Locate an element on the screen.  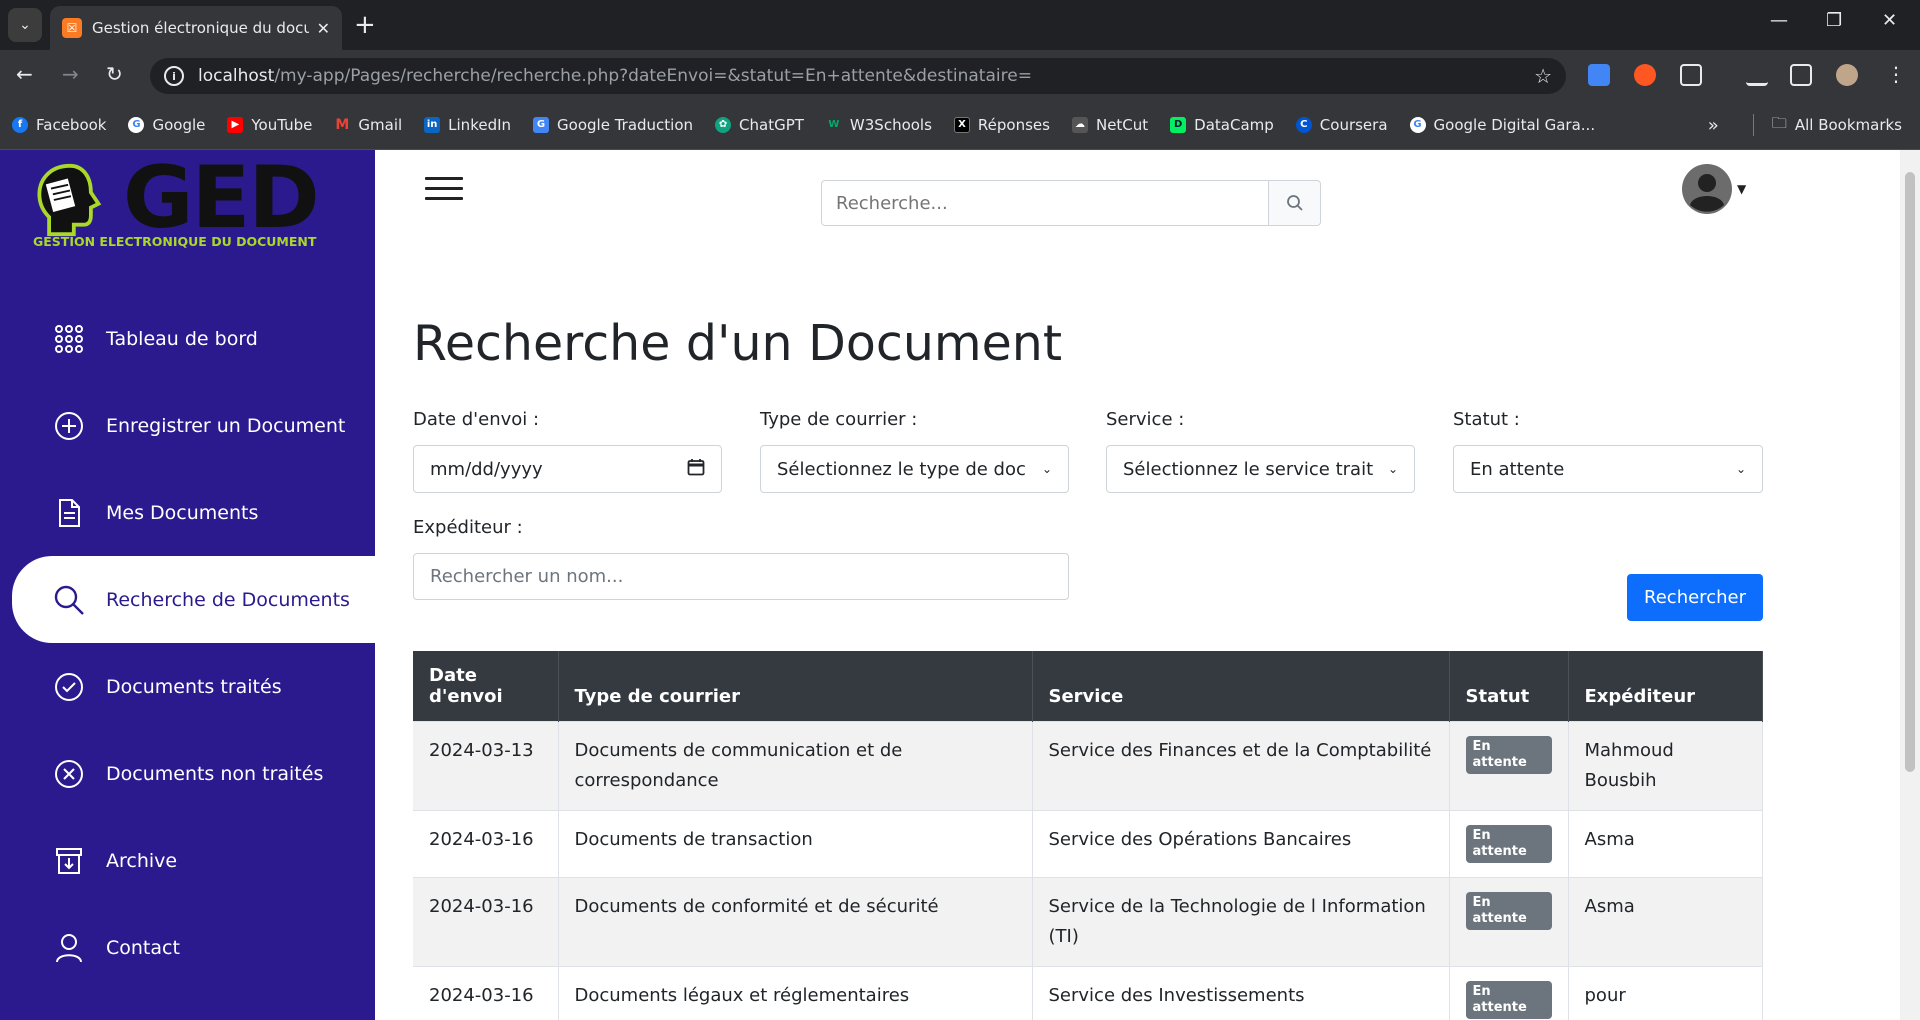
service-select-value: Sélectionnez le service trait is located at coordinates (1248, 469).